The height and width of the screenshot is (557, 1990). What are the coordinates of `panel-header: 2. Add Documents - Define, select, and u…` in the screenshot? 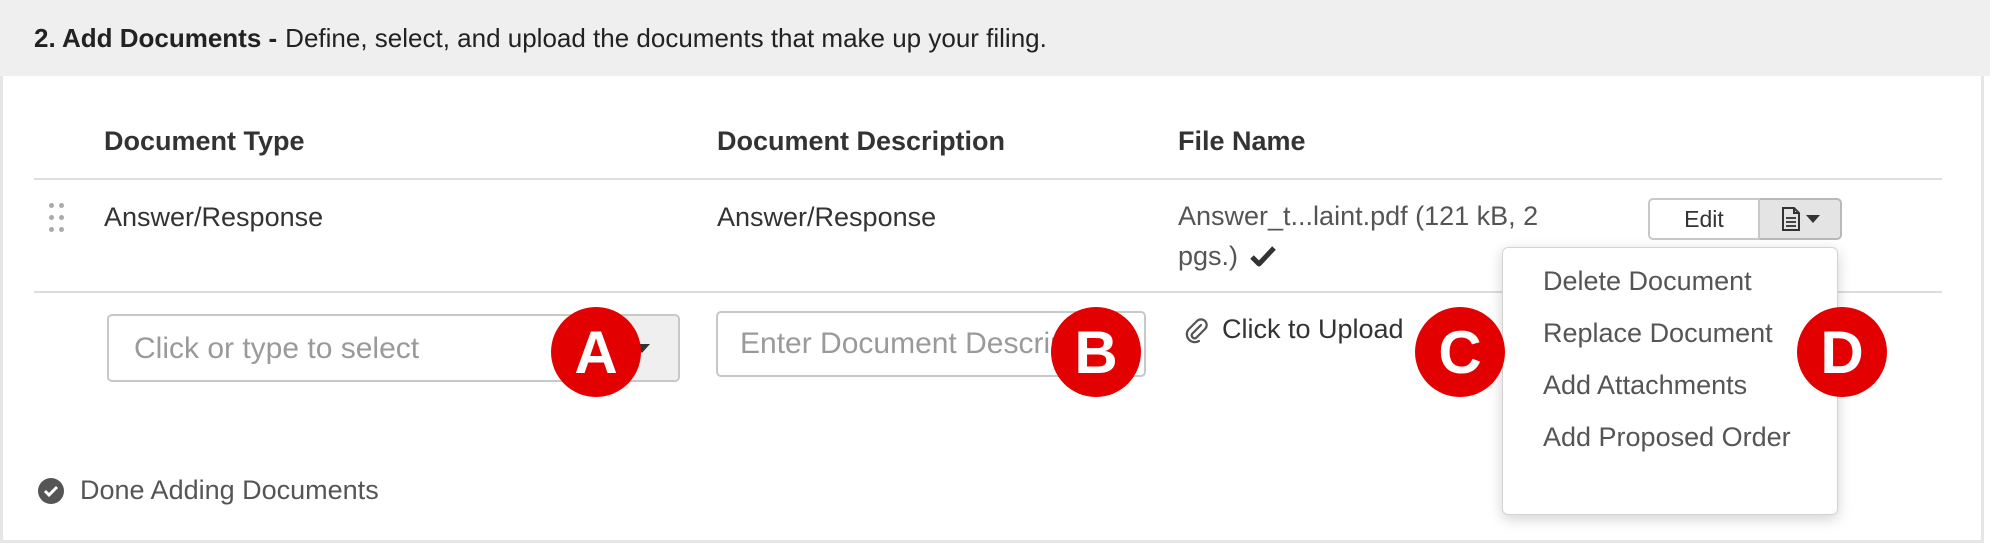 It's located at (995, 38).